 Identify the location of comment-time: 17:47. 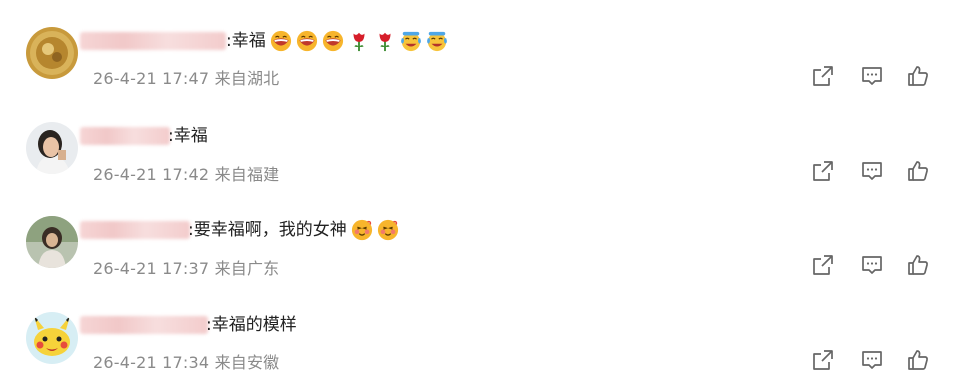
(186, 78).